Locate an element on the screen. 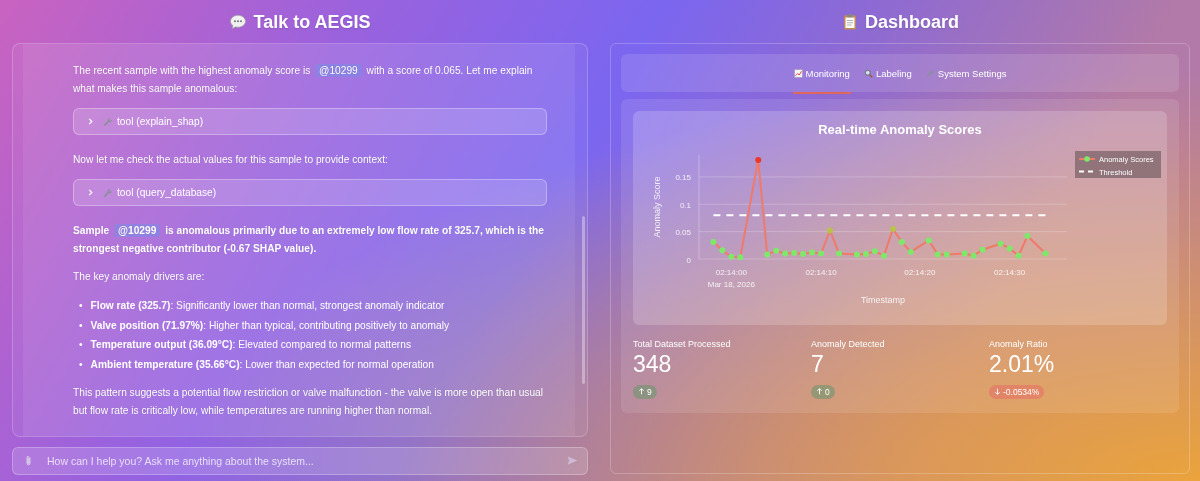  x-tick-label: 02:14:30 is located at coordinates (1010, 272).